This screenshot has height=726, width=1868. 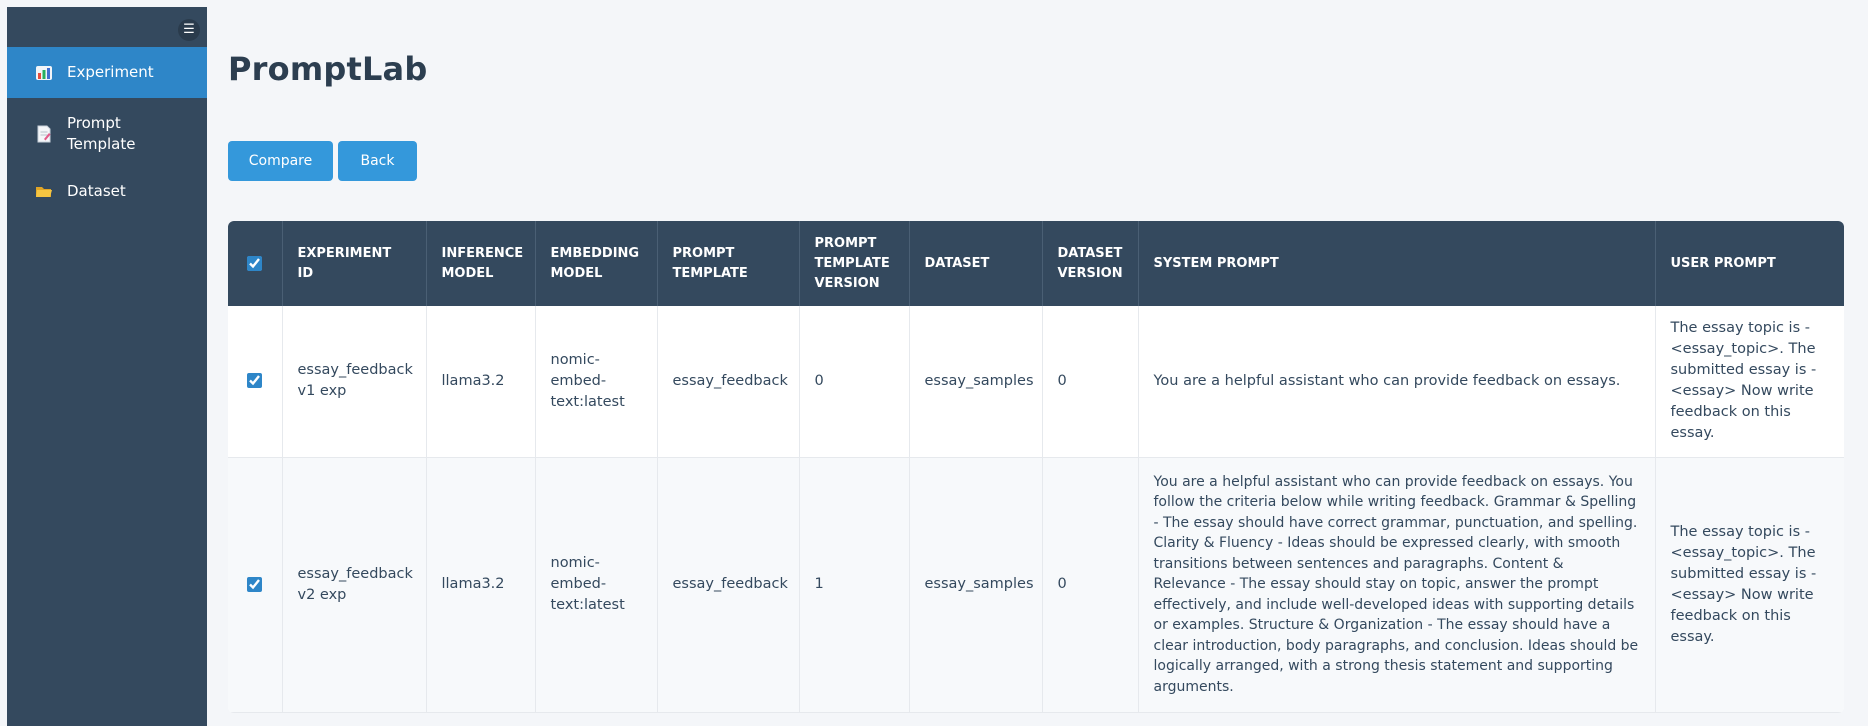 What do you see at coordinates (728, 263) in the screenshot?
I see `column-header: PROMPT TEMPLATE` at bounding box center [728, 263].